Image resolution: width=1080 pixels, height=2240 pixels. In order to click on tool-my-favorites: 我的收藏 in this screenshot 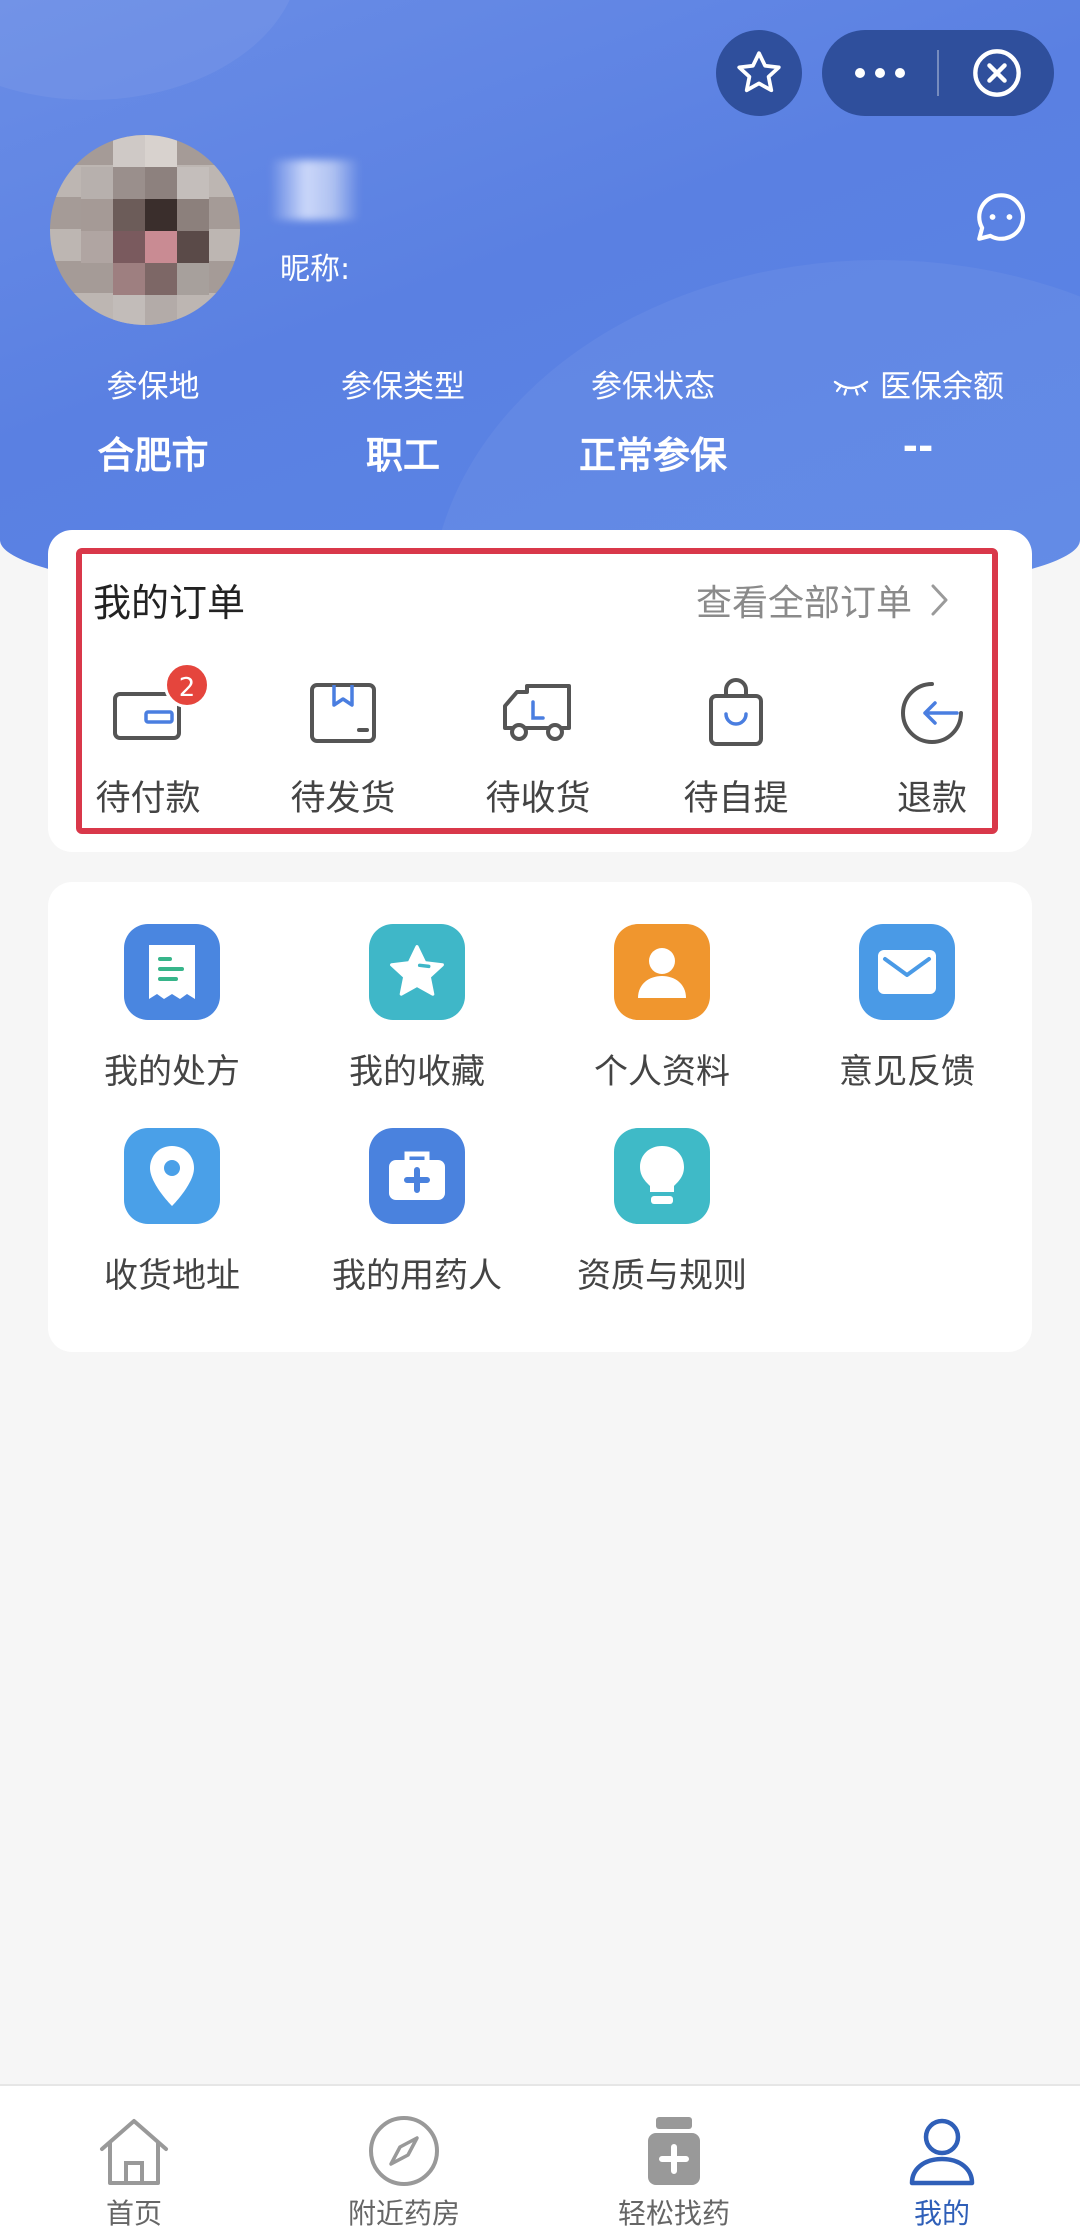, I will do `click(417, 1008)`.